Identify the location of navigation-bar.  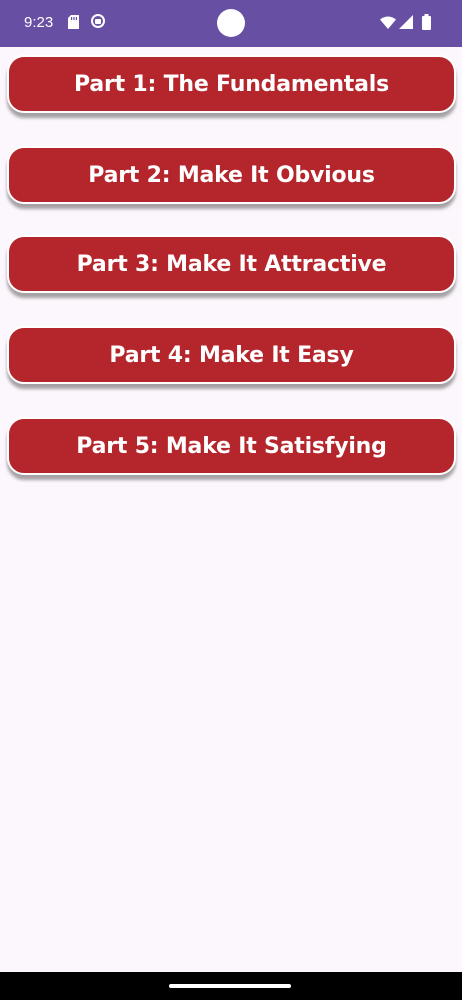
(231, 986).